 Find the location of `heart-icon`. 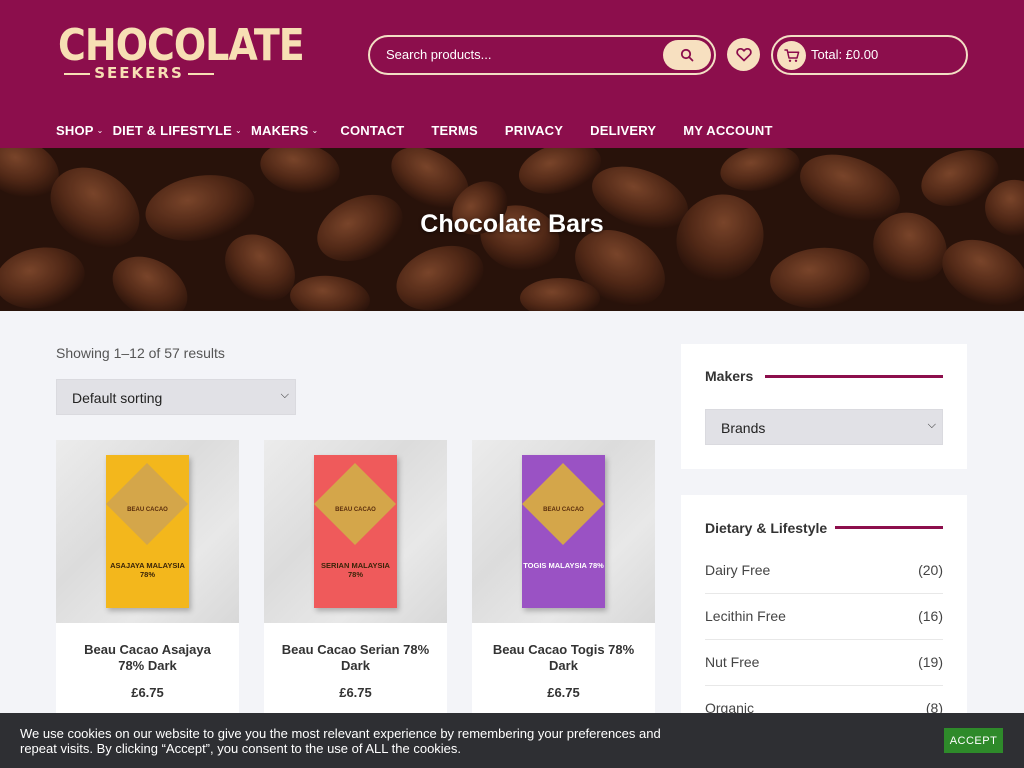

heart-icon is located at coordinates (743, 55).